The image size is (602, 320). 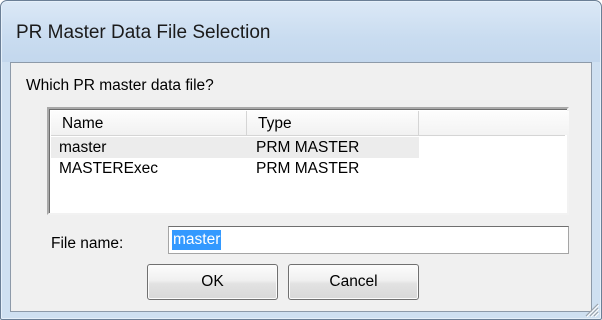 I want to click on file-name-input: master, so click(x=368, y=240).